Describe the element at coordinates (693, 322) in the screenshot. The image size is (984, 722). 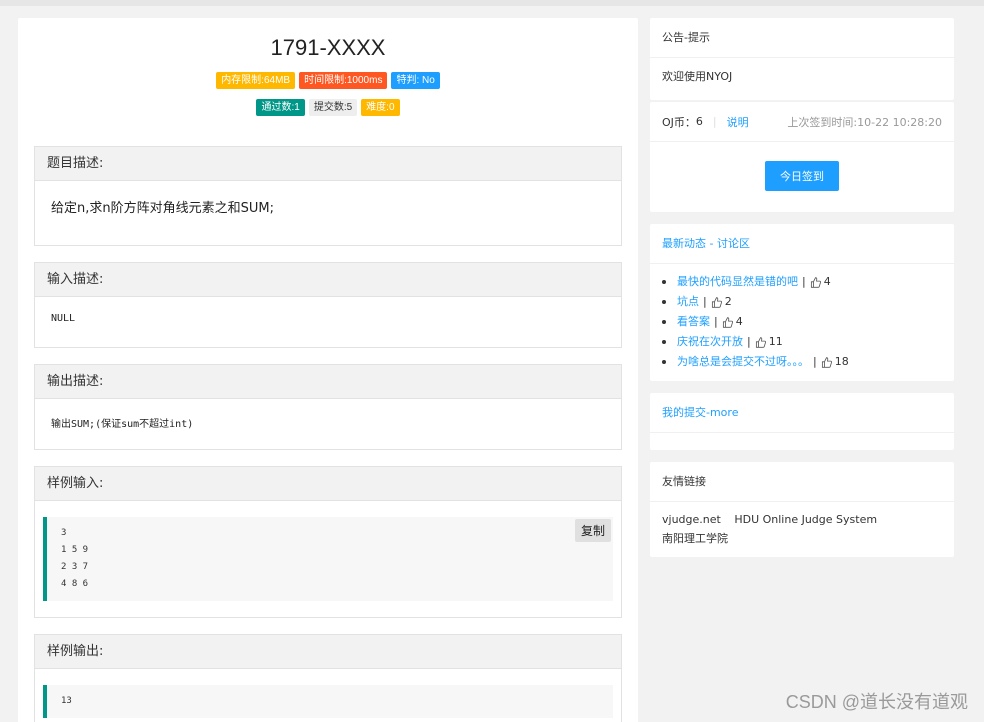
I see `discussion-link: 看答案` at that location.